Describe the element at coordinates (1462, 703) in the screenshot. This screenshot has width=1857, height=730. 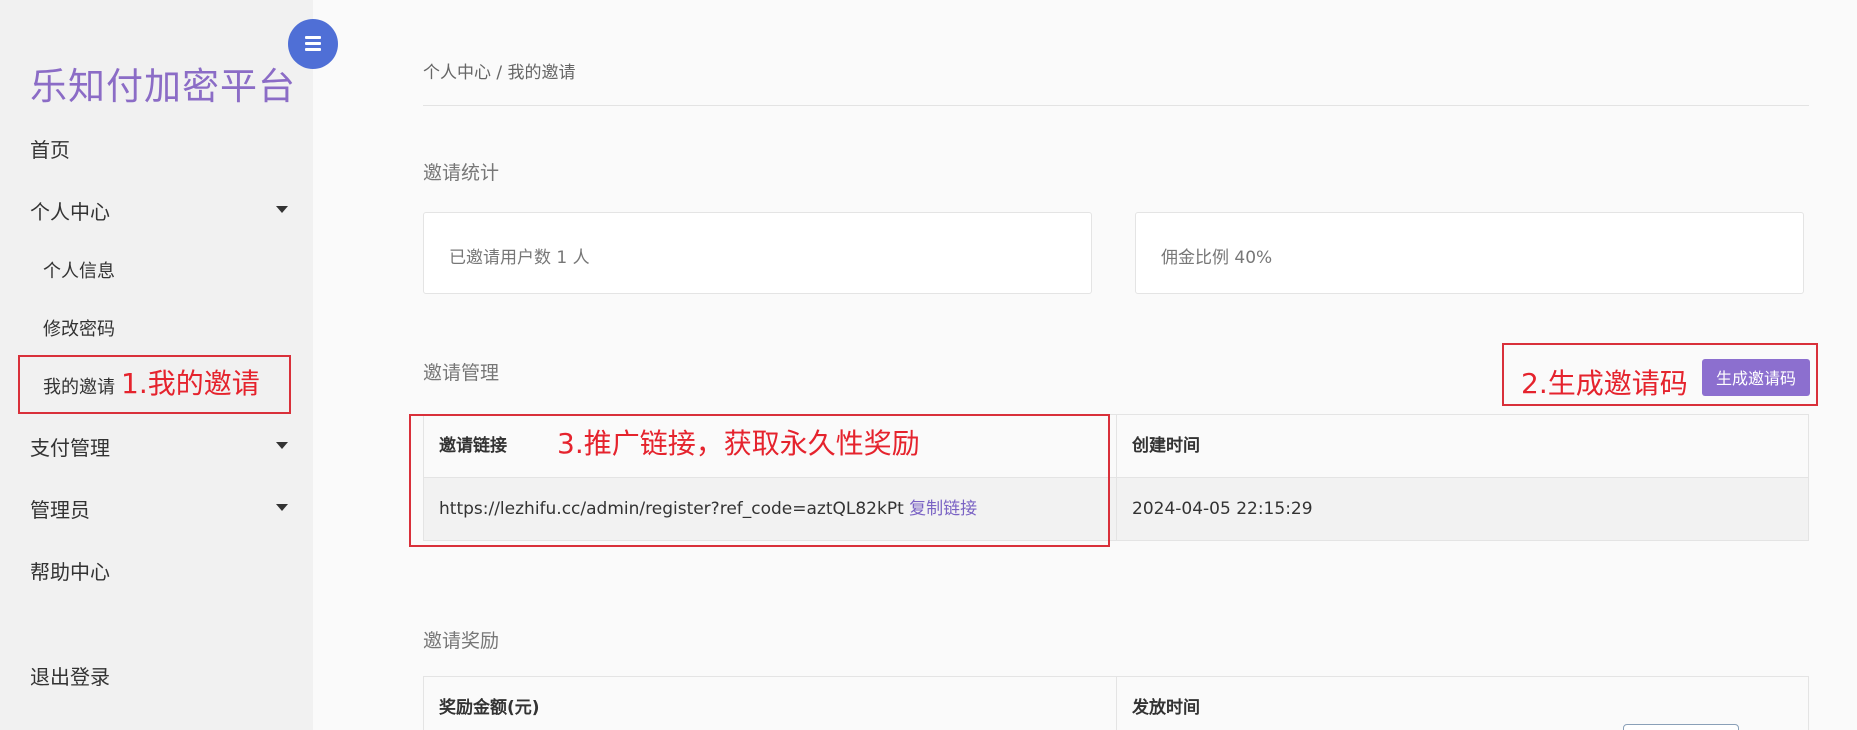
I see `column-header-time: 发放时间` at that location.